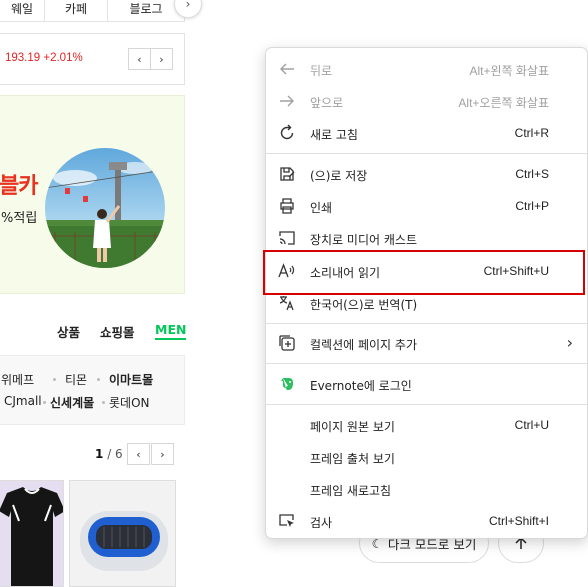 This screenshot has height=587, width=588. Describe the element at coordinates (92, 59) in the screenshot. I see `stock-widget: 193.19 +2.01% ‹ ›` at that location.